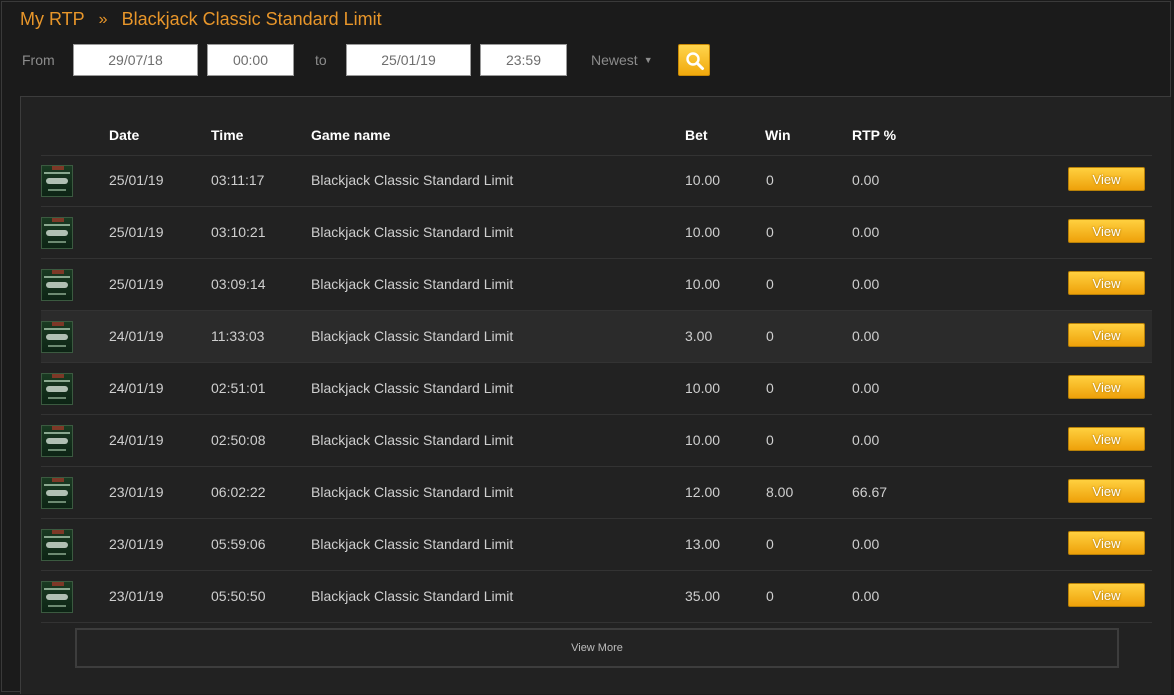 Image resolution: width=1174 pixels, height=695 pixels. What do you see at coordinates (238, 492) in the screenshot?
I see `cell-time: 06:02:22` at bounding box center [238, 492].